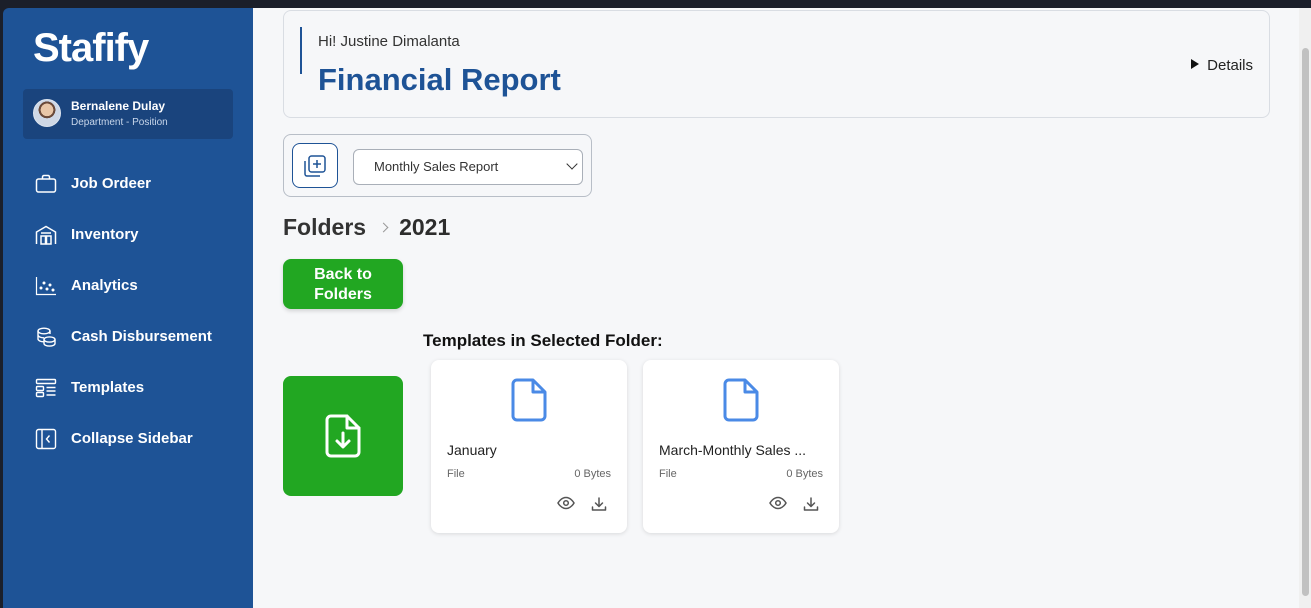 The image size is (1311, 608). Describe the element at coordinates (46, 286) in the screenshot. I see `scatter-chart-icon` at that location.